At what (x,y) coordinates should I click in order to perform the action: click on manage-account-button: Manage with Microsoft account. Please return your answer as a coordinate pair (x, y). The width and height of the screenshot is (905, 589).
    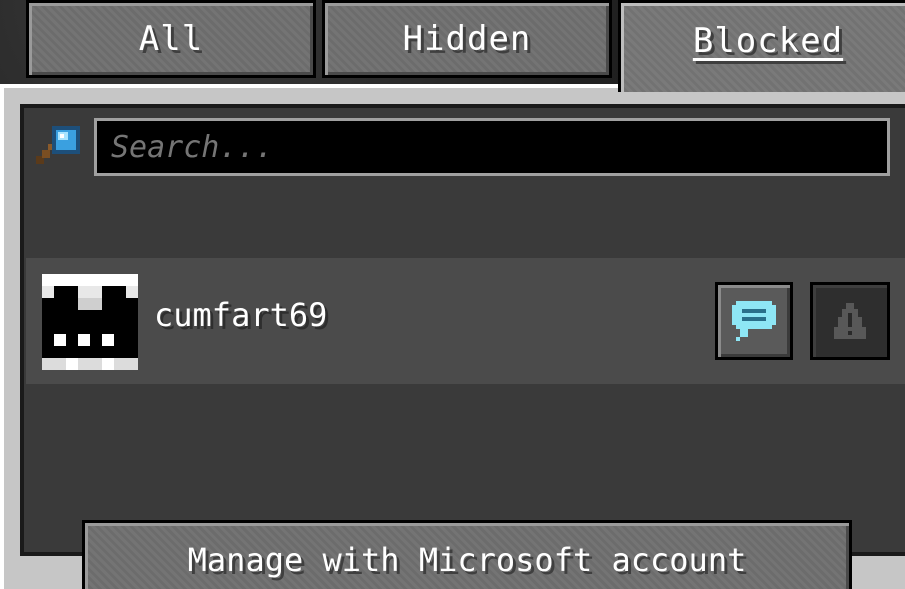
    Looking at the image, I should click on (467, 554).